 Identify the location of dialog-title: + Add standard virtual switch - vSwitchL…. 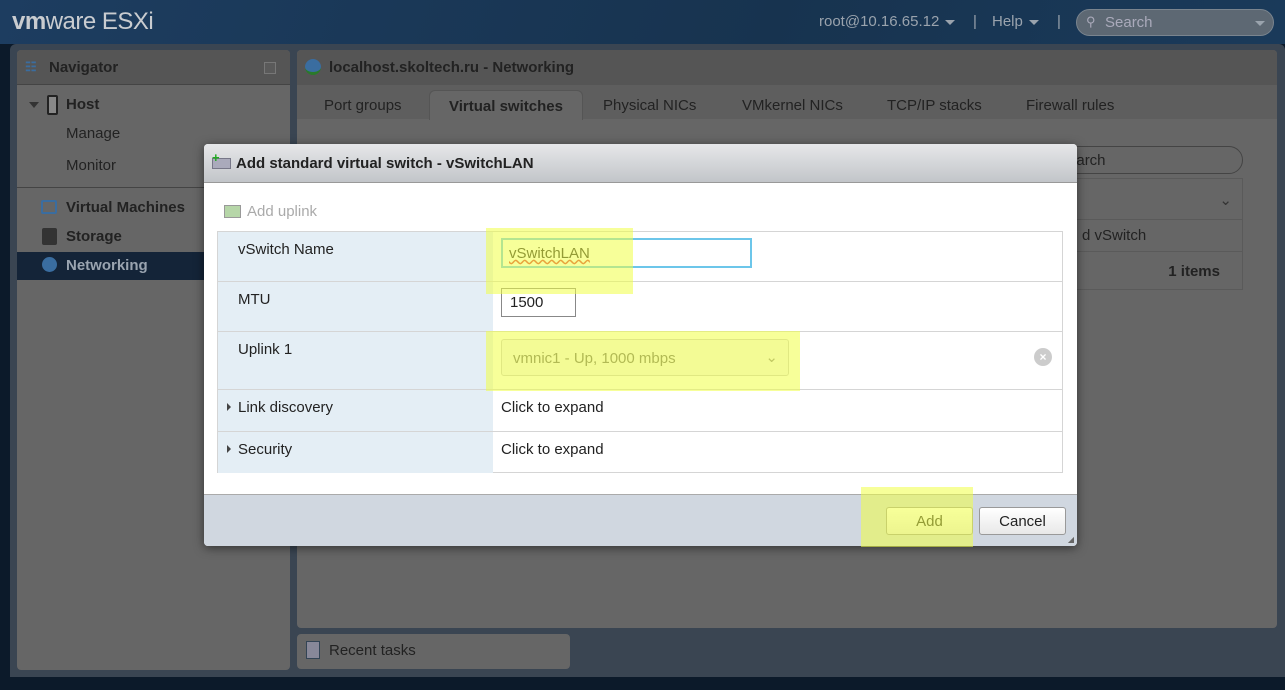
(640, 163).